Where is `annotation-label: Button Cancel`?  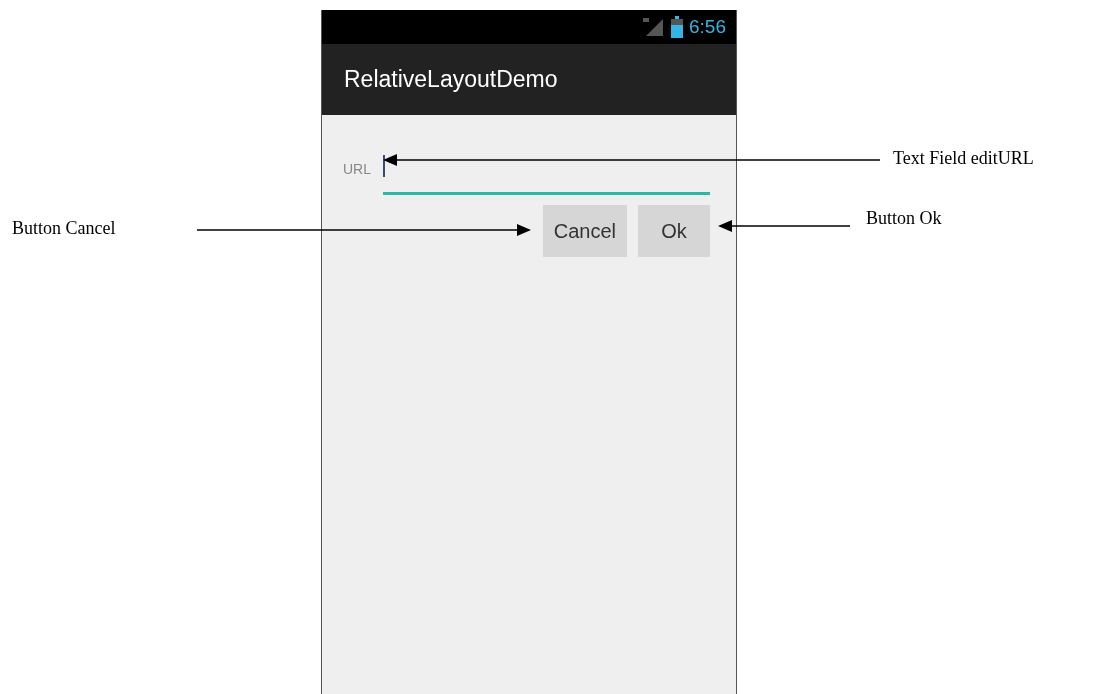
annotation-label: Button Cancel is located at coordinates (64, 228).